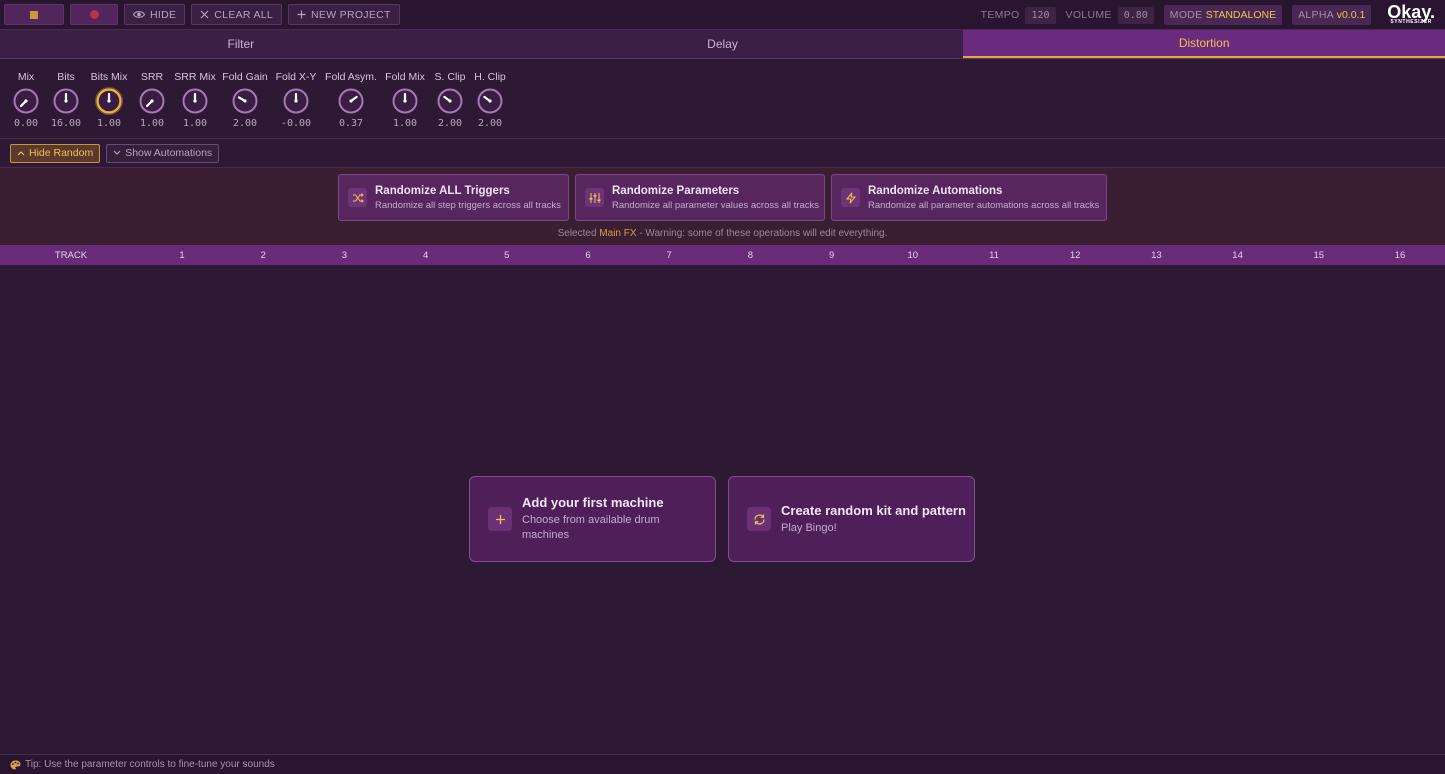 The height and width of the screenshot is (774, 1445). Describe the element at coordinates (163, 153) in the screenshot. I see `show-automations-button: Show Automations` at that location.